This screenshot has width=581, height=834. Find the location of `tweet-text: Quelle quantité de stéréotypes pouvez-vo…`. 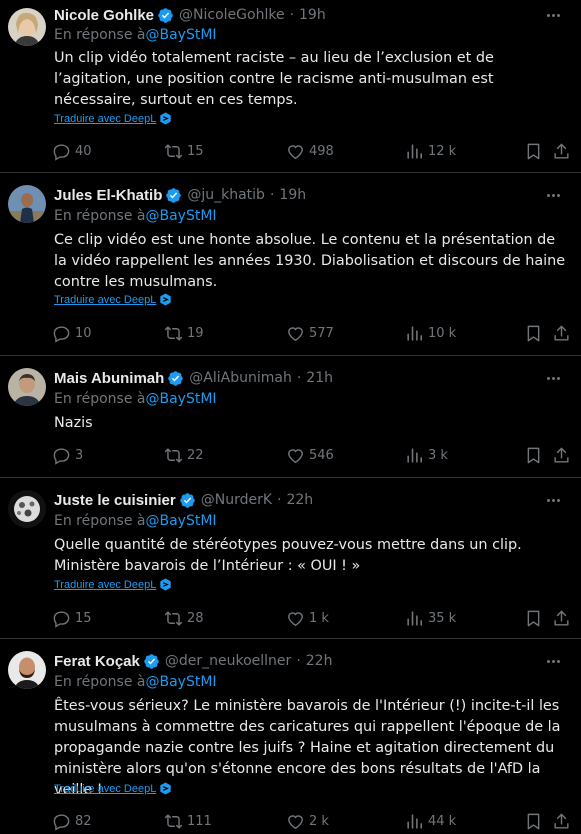

tweet-text: Quelle quantité de stéréotypes pouvez-vo… is located at coordinates (288, 555).